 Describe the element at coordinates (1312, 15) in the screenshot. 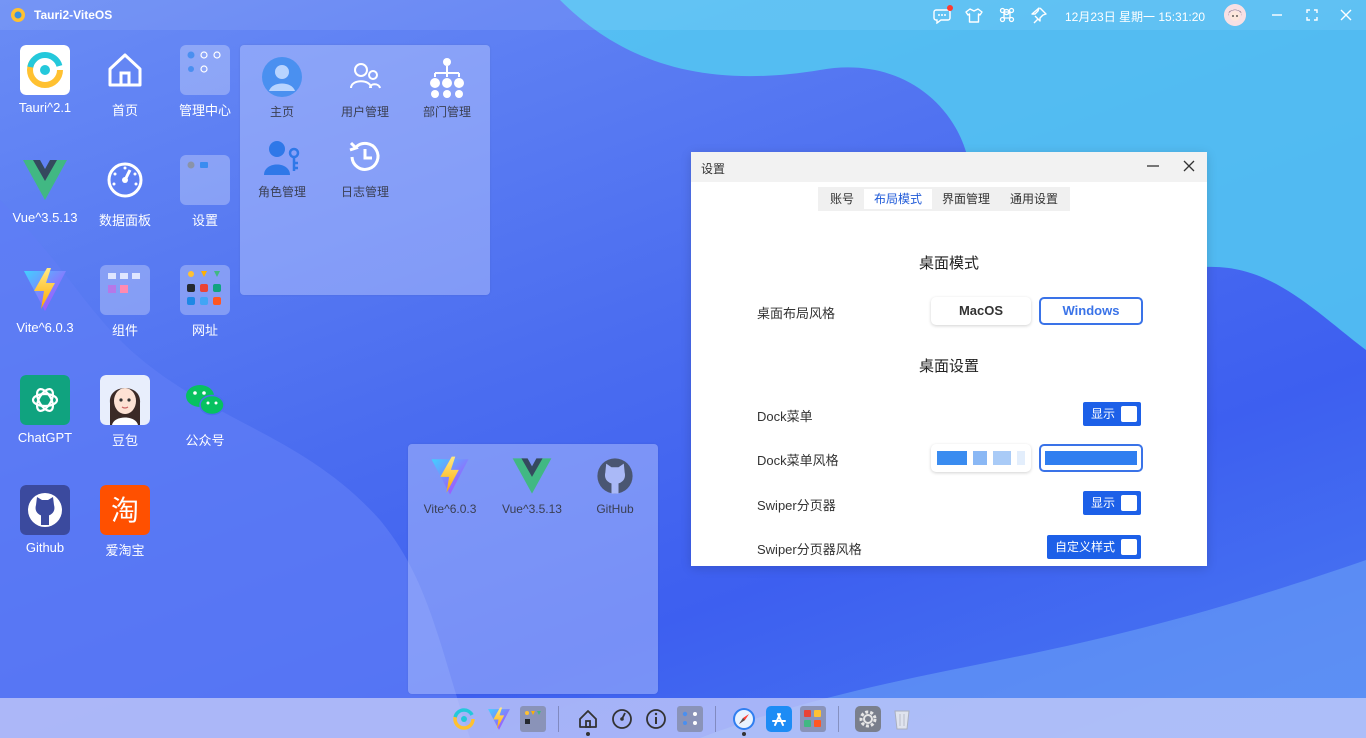

I see `fullscreen-icon` at that location.